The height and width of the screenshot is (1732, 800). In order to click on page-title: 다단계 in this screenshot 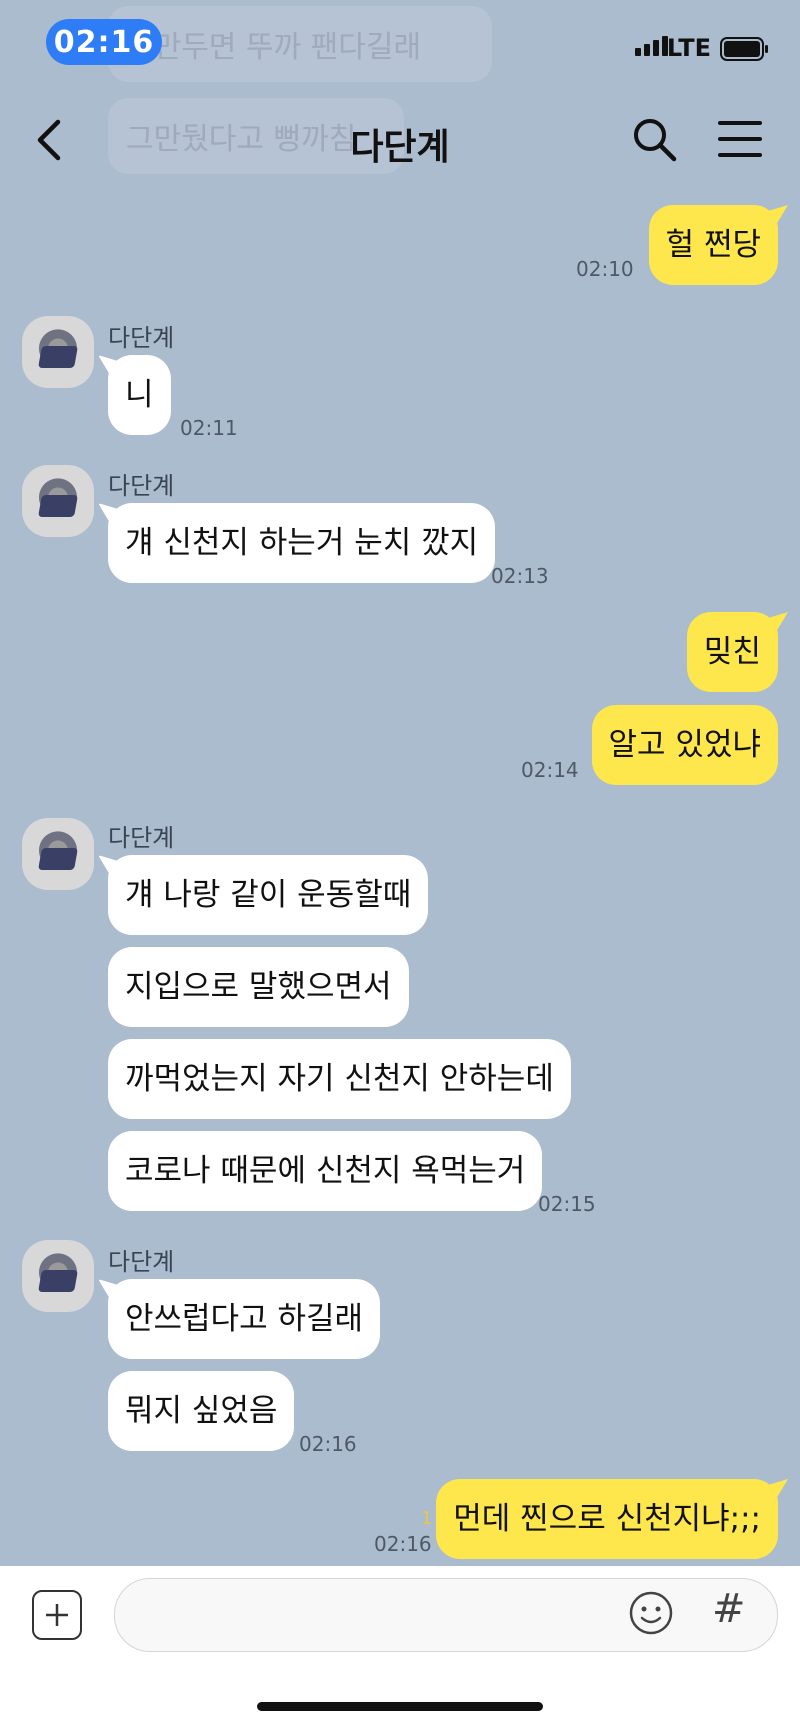, I will do `click(400, 147)`.